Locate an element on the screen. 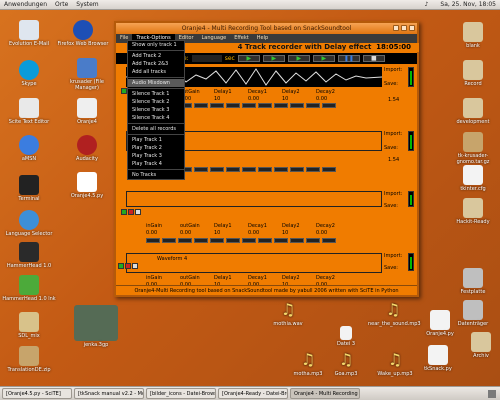 The width and height of the screenshot is (500, 400). track-2-volume is located at coordinates (411, 141).